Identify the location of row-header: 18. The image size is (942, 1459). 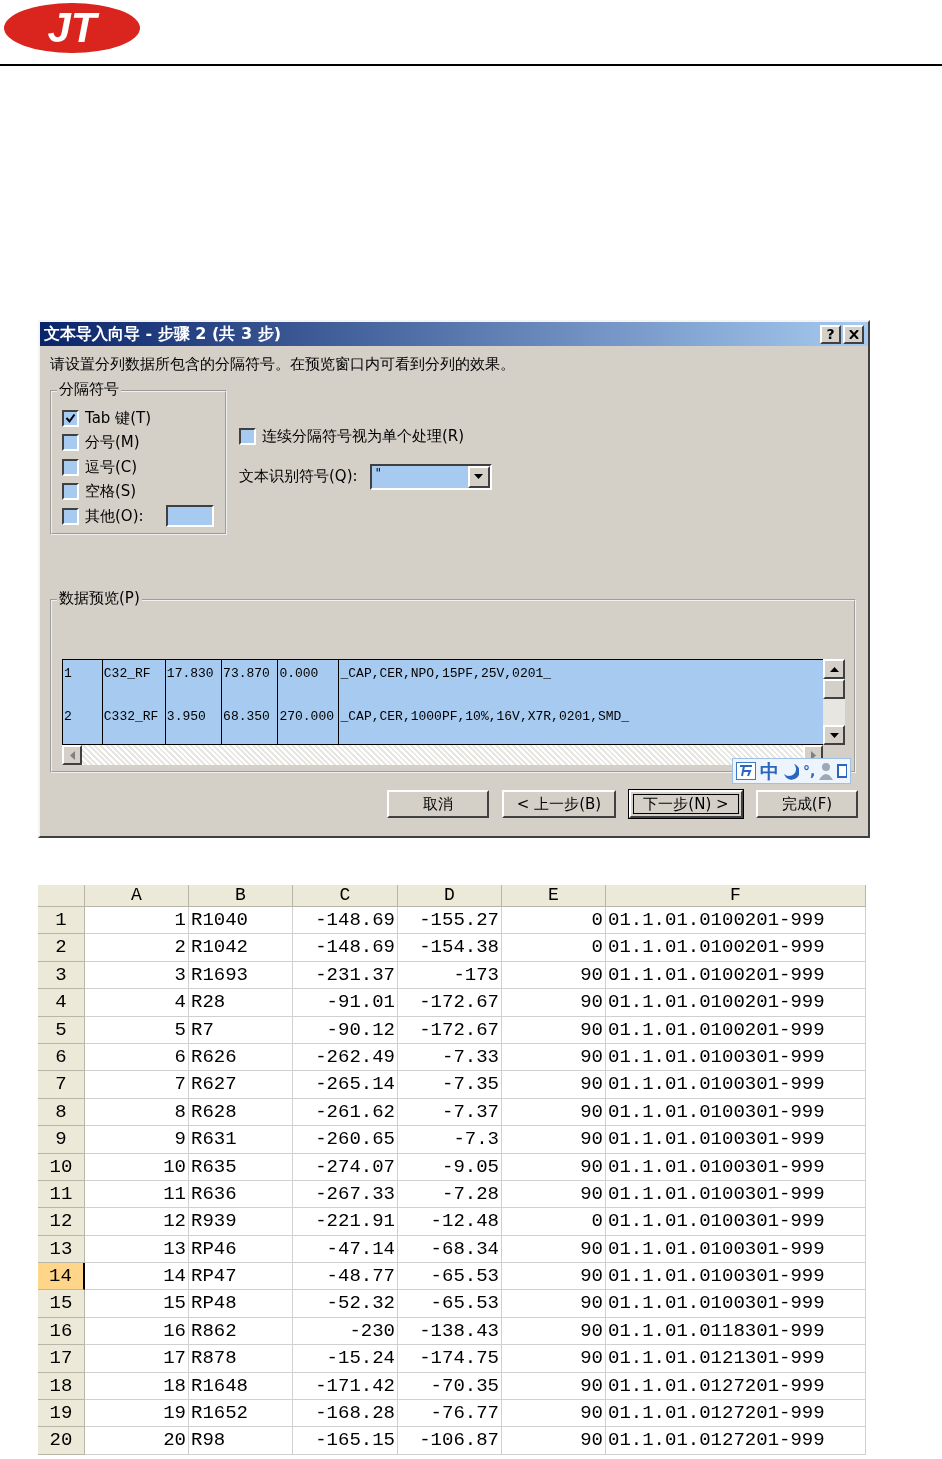
(61, 1386).